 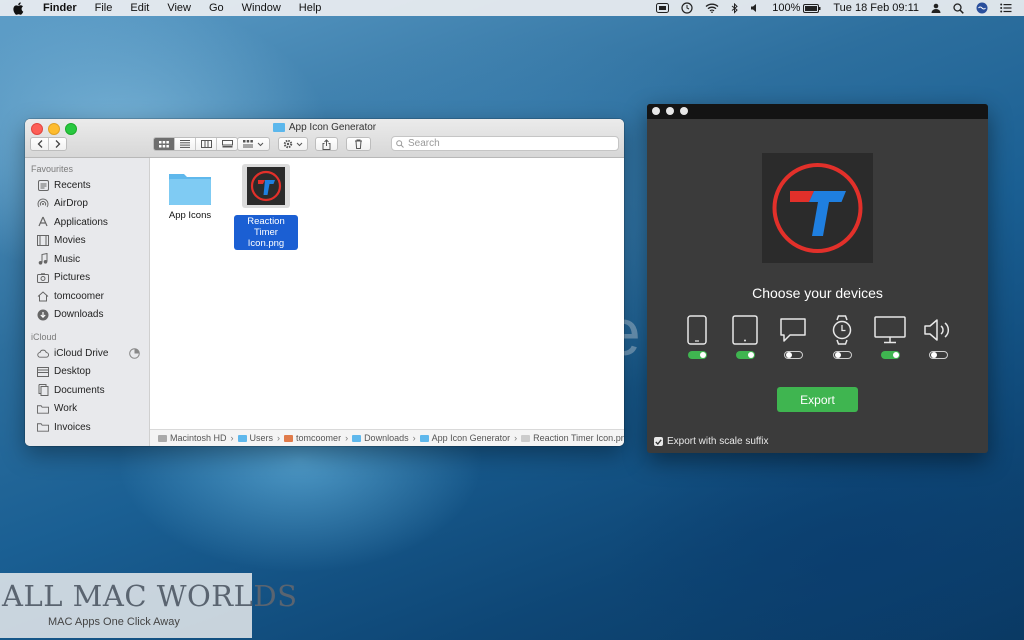 I want to click on sidebar-item-home: tomcoomer, so click(x=87, y=296).